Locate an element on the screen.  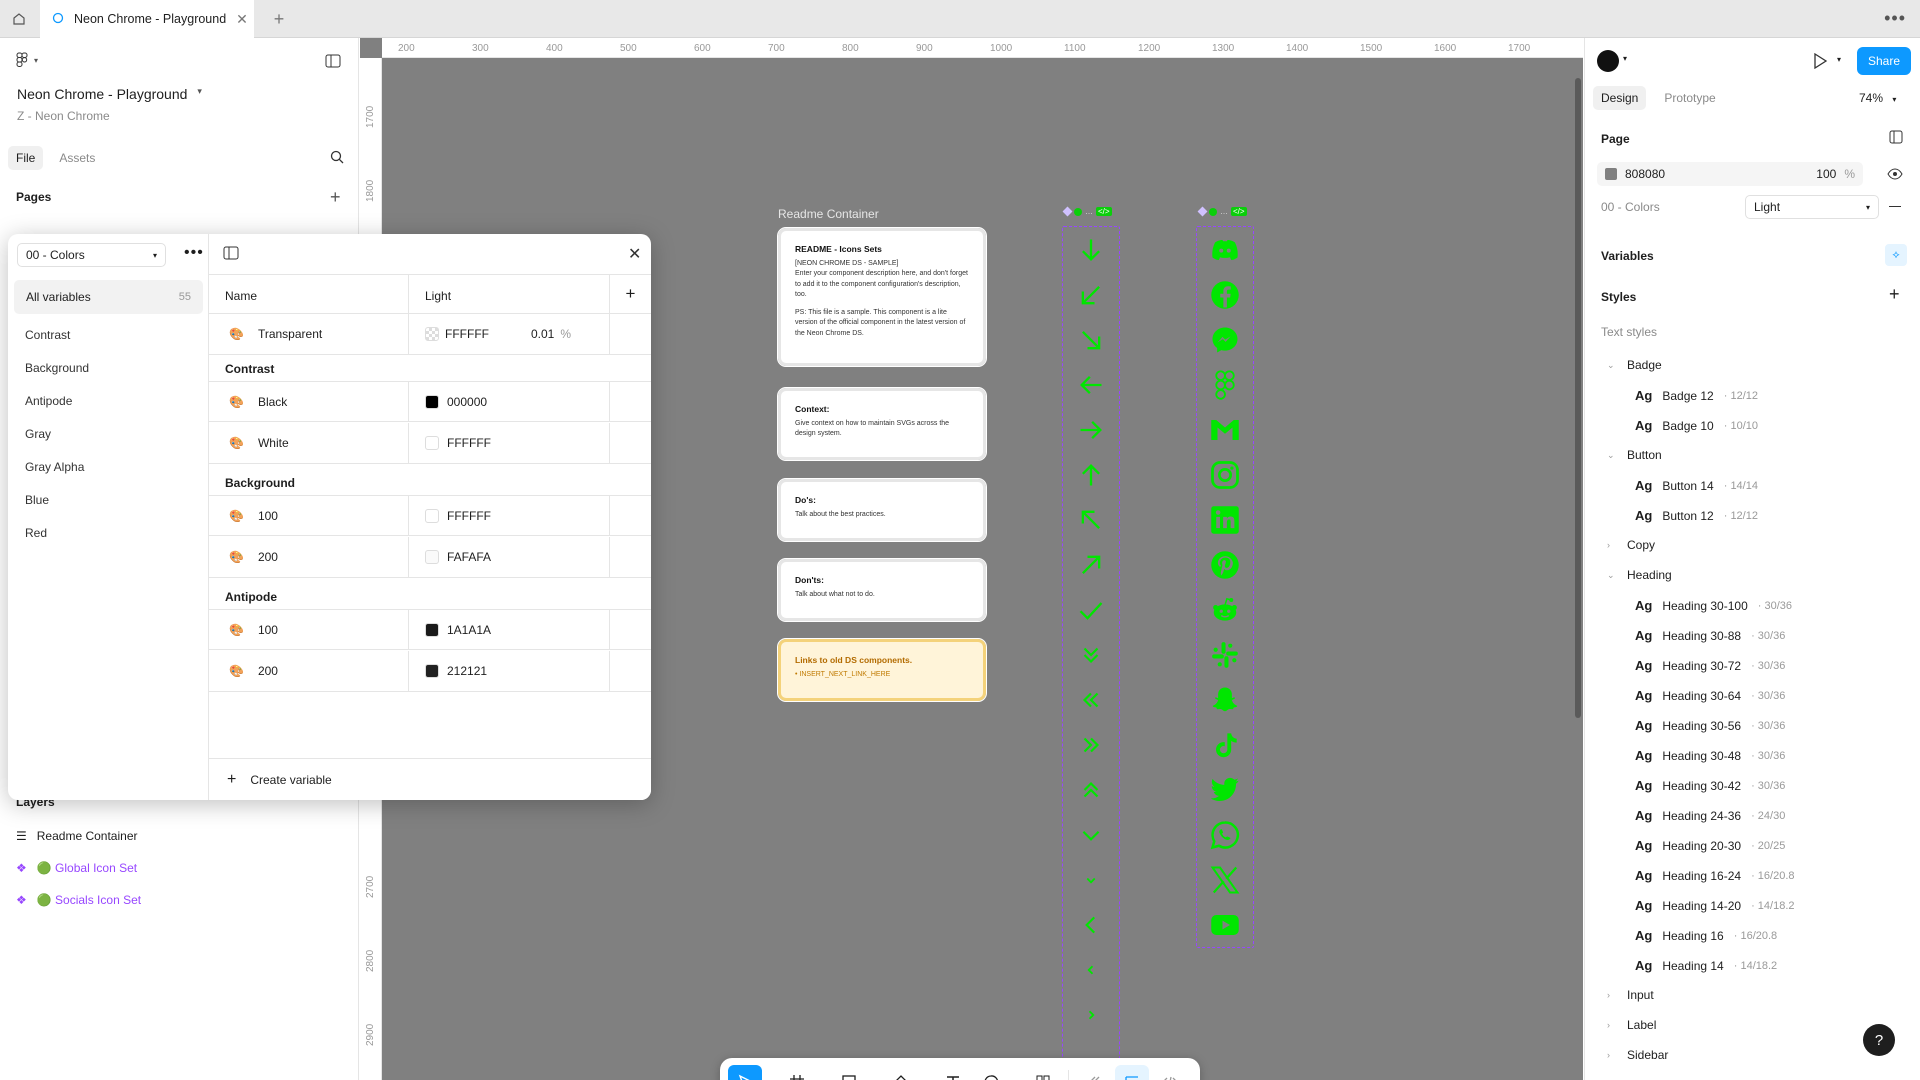
group-contrast: Contrast is located at coordinates (47, 335).